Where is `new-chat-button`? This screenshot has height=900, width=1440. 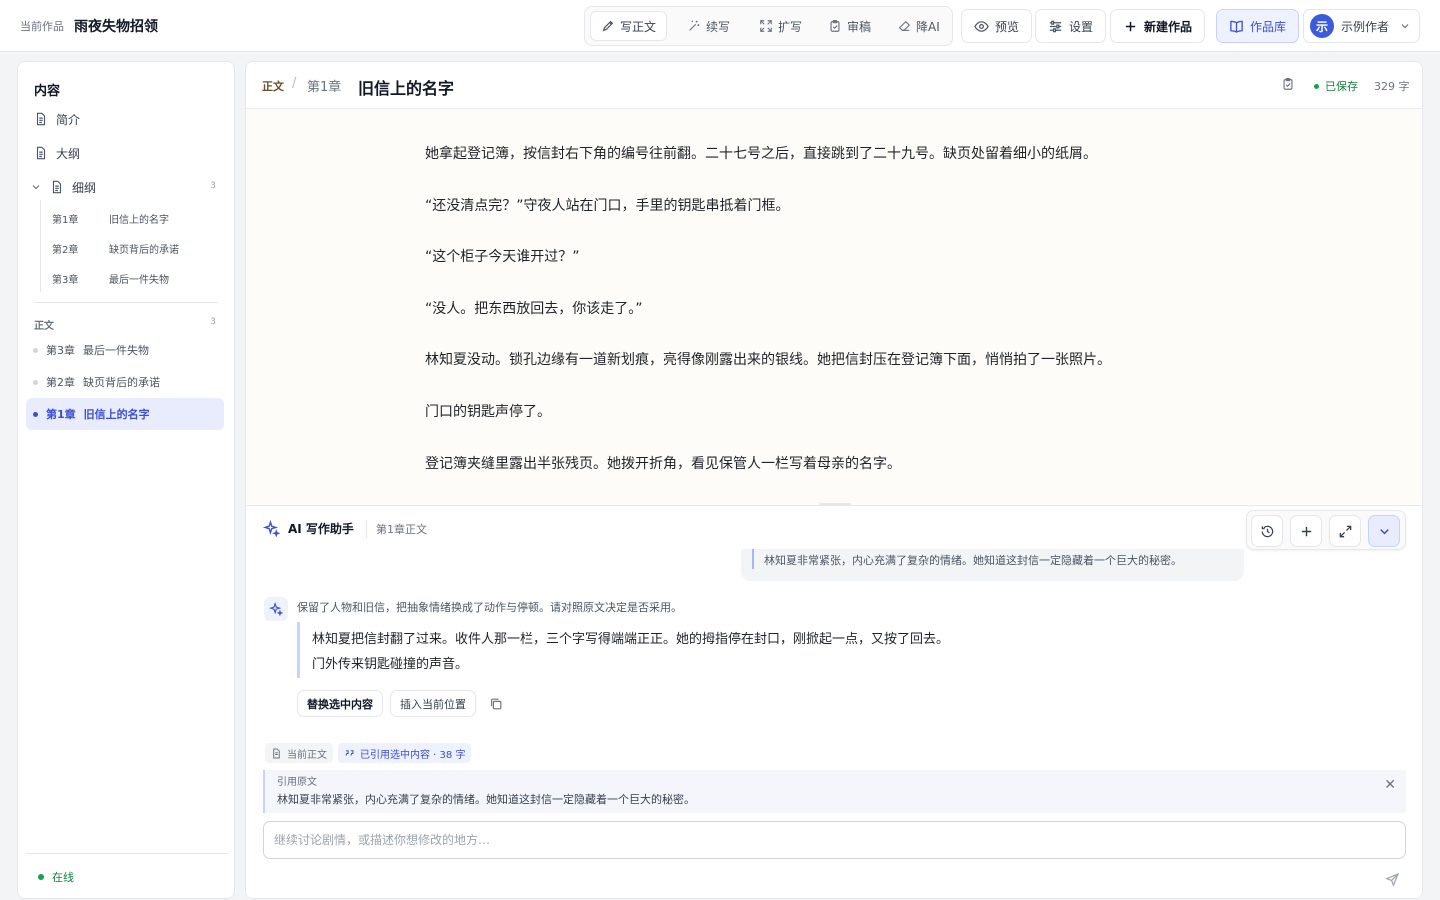
new-chat-button is located at coordinates (1306, 531).